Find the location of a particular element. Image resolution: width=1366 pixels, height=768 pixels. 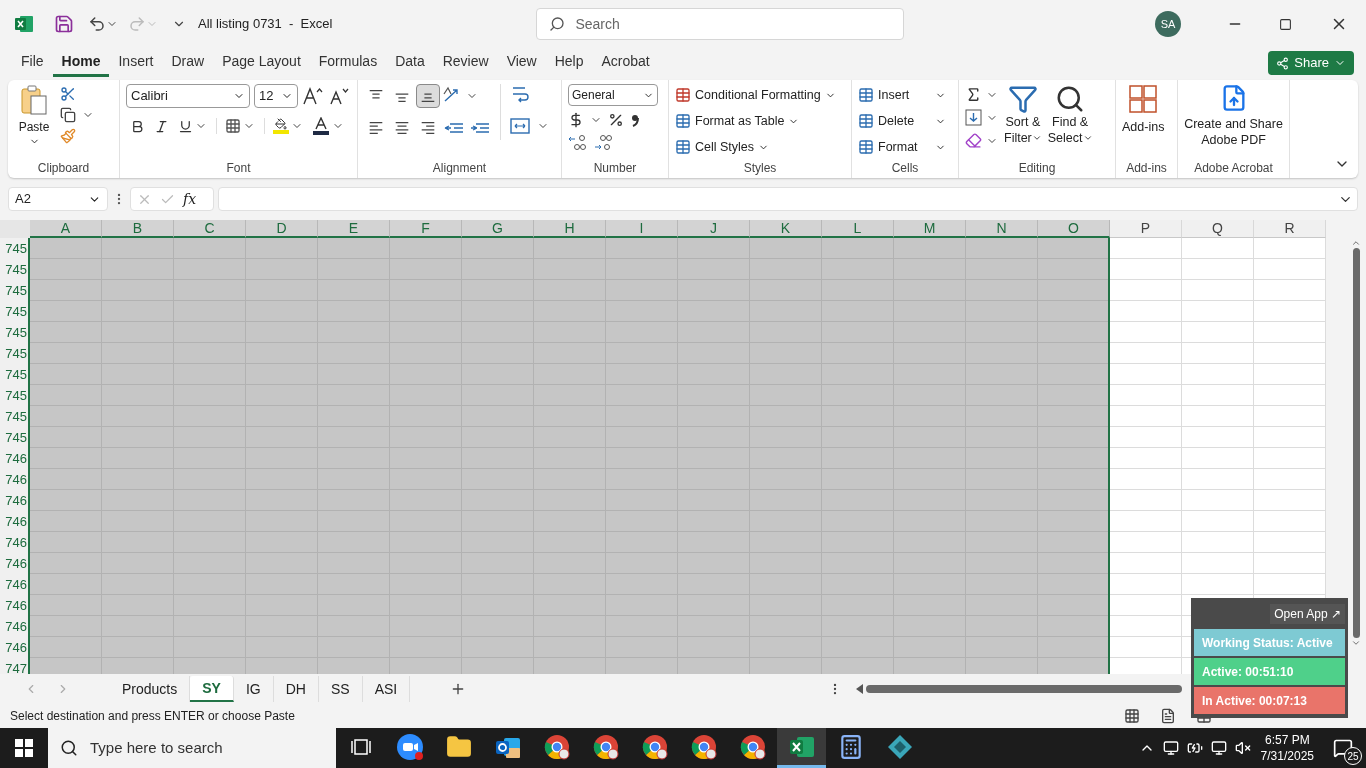

column-header: F is located at coordinates (426, 229).